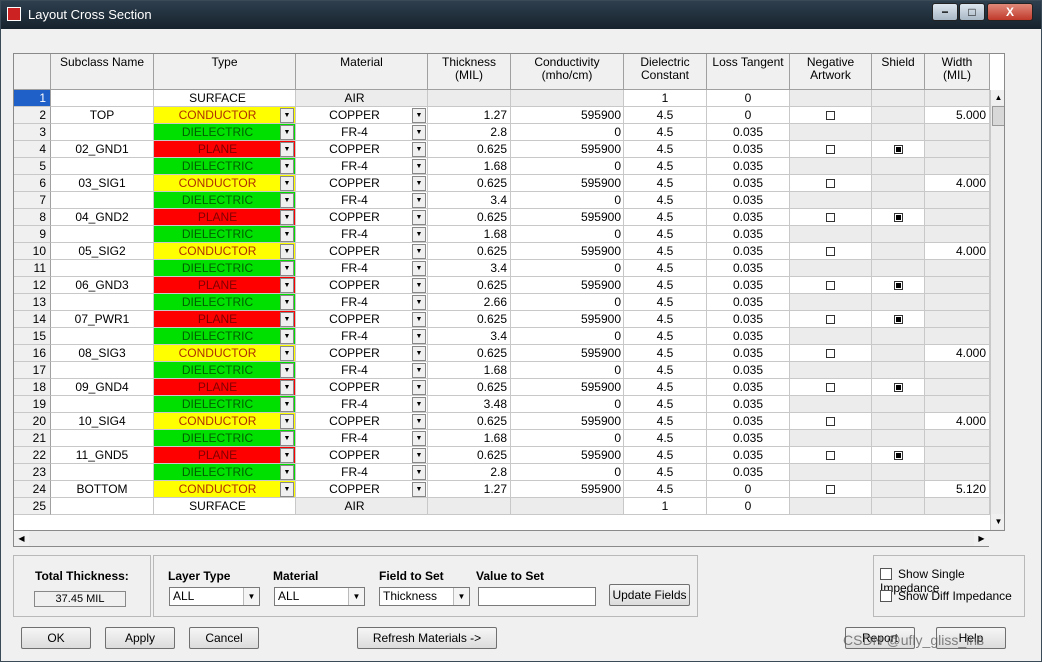 The width and height of the screenshot is (1042, 662). I want to click on conductivity-cell: 595900, so click(567, 421).